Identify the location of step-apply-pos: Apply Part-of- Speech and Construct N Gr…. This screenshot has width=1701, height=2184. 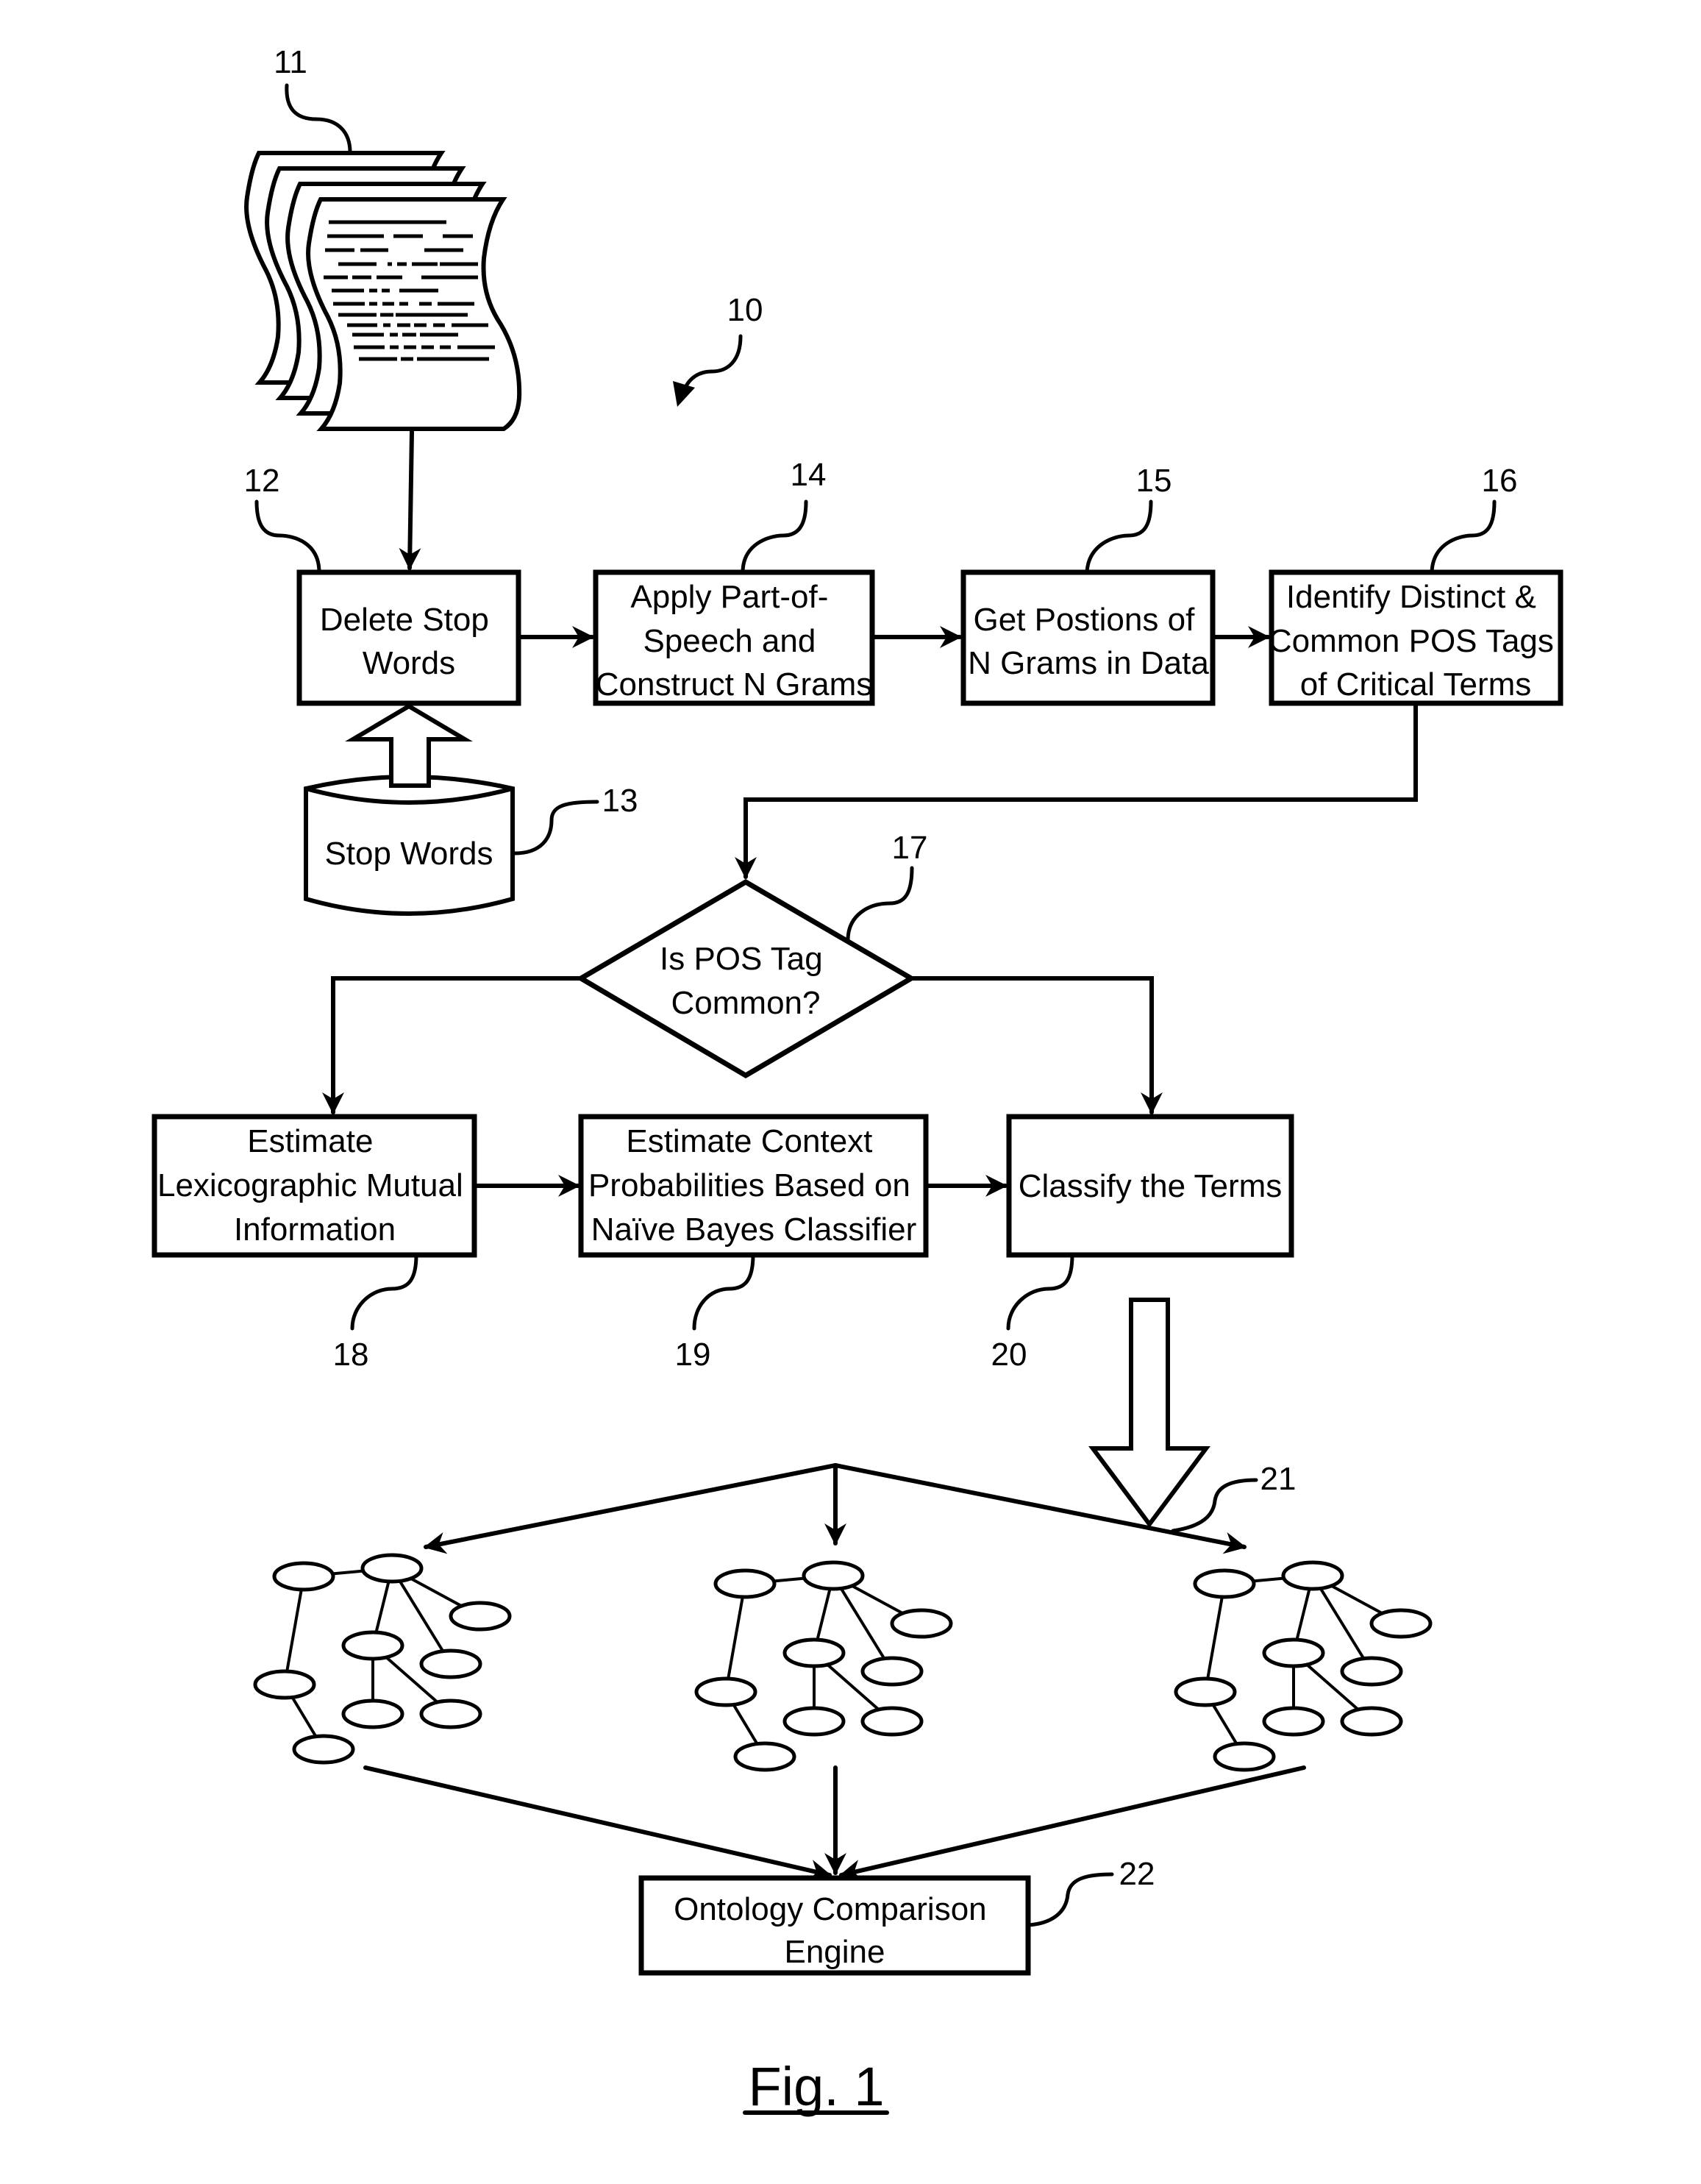
(734, 637).